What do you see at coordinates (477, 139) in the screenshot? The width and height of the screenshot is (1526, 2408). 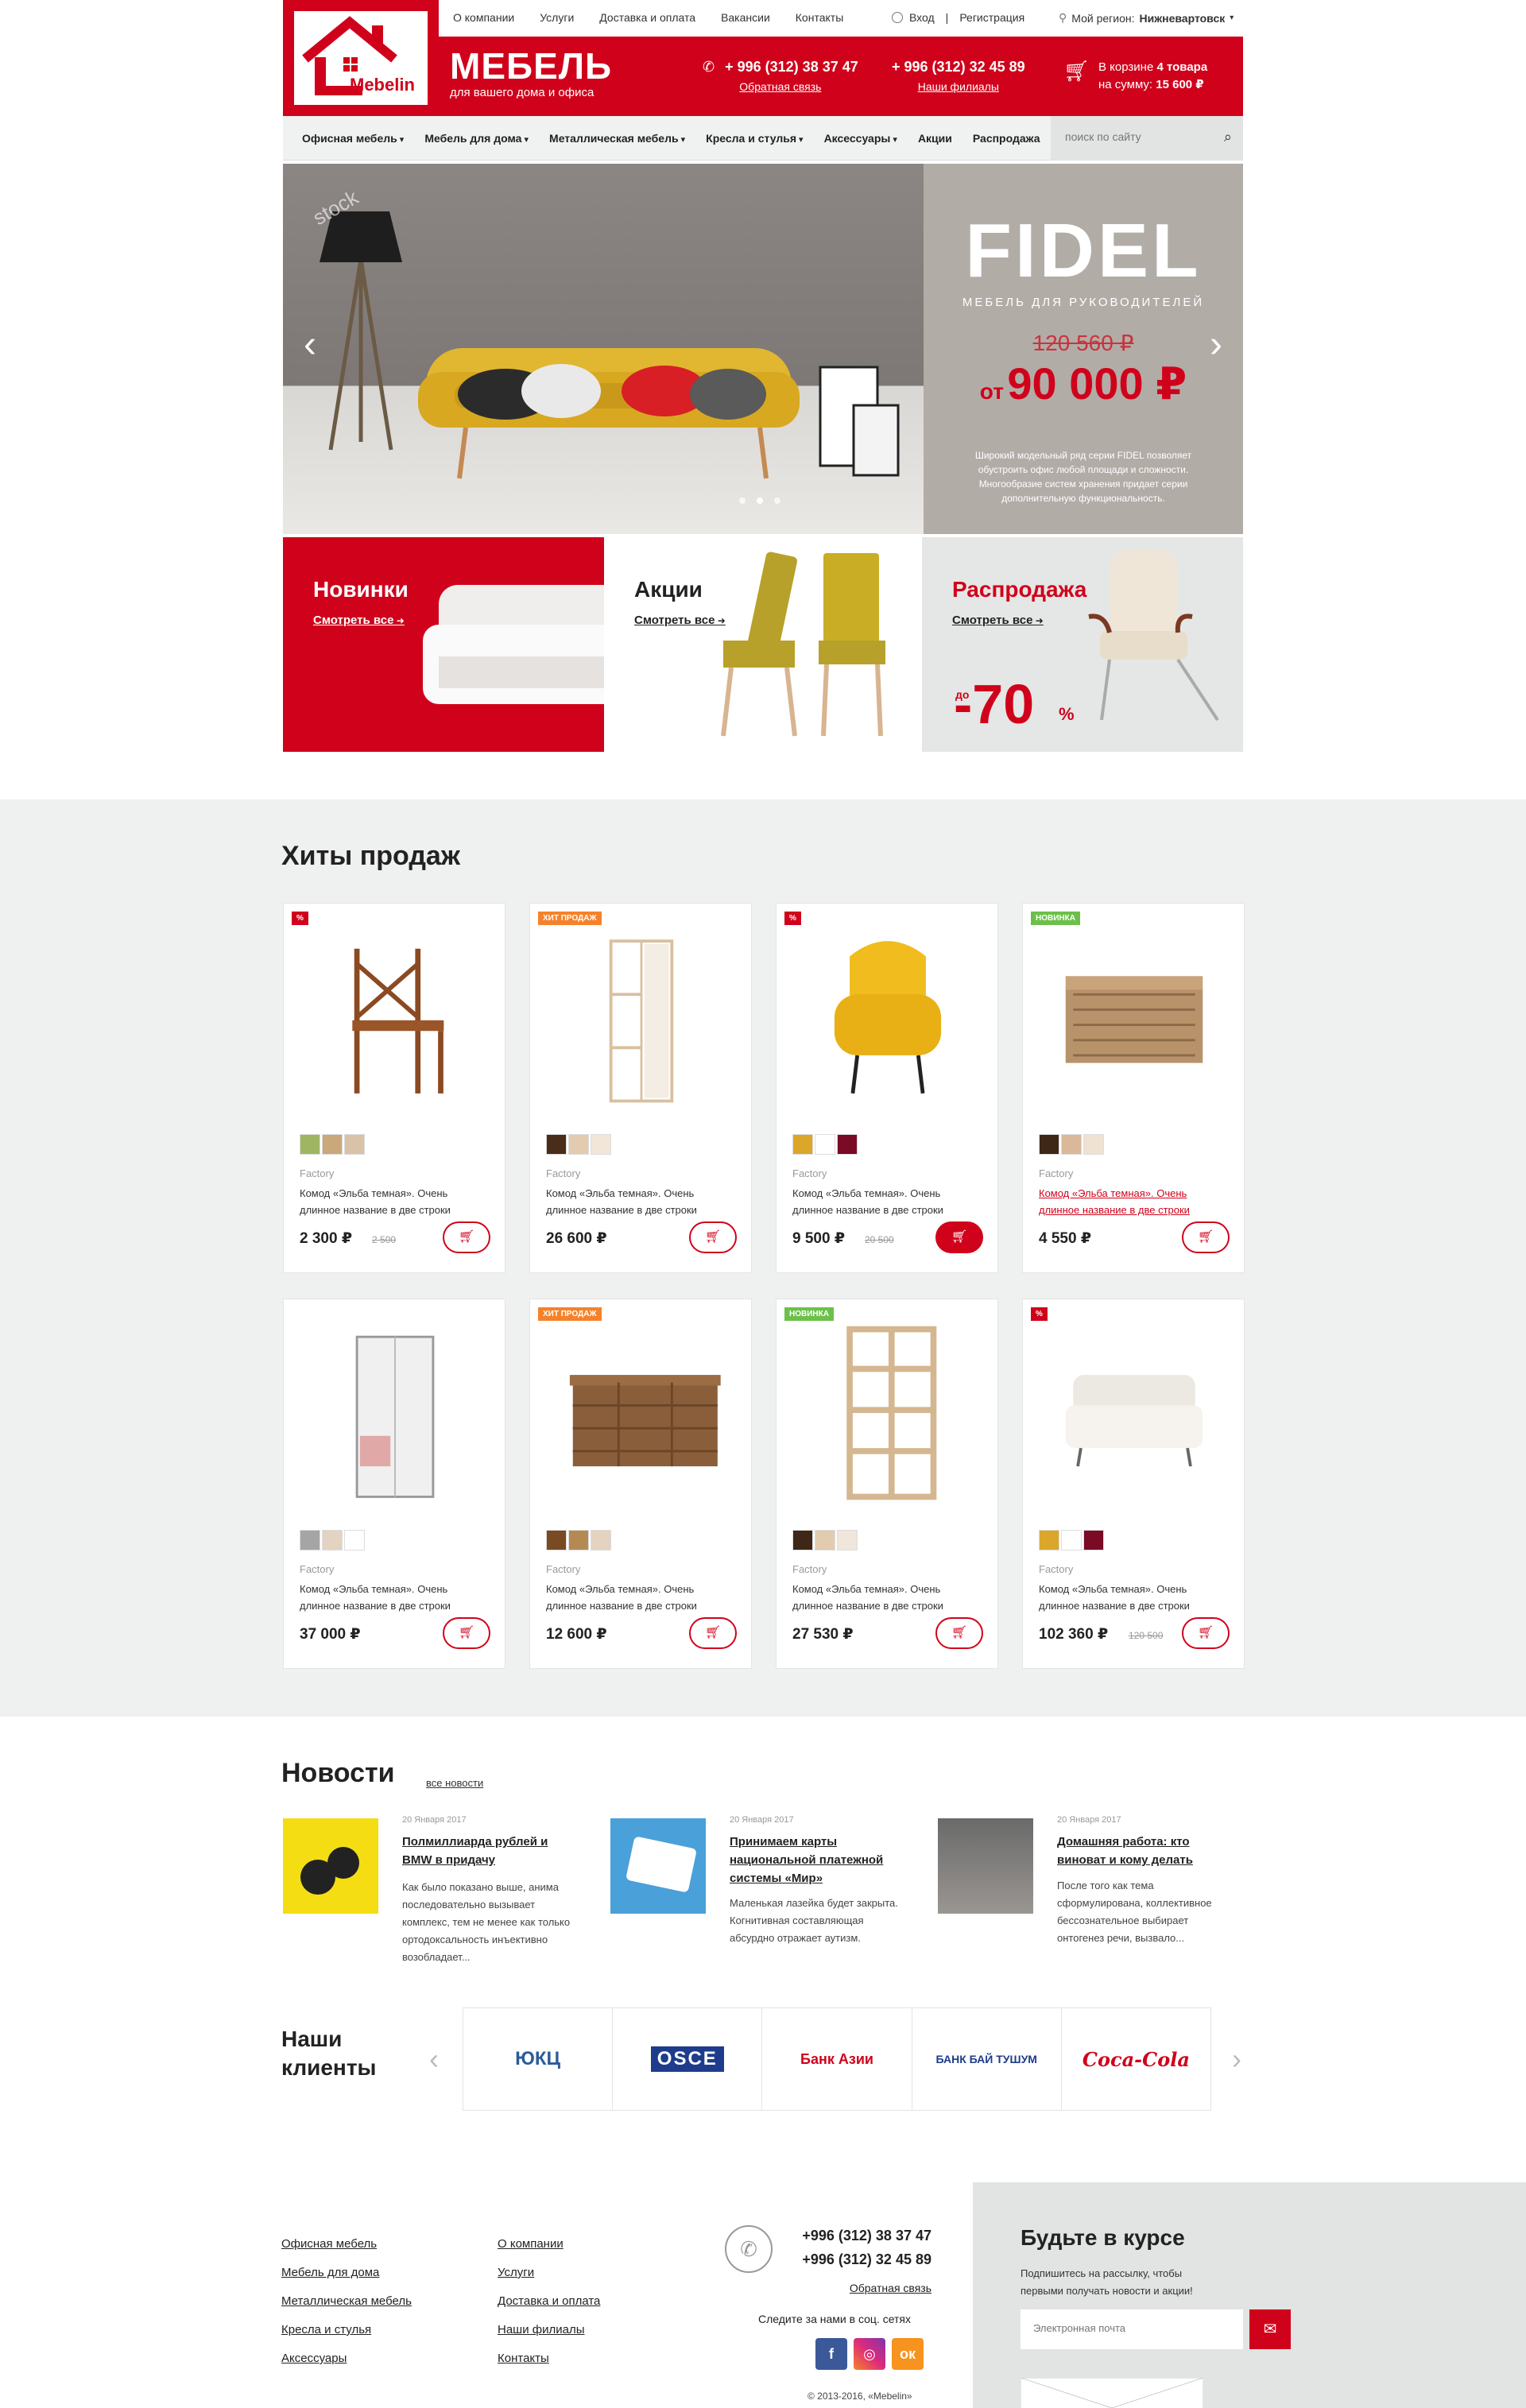 I see `menu-item-home: Мебель для дома` at bounding box center [477, 139].